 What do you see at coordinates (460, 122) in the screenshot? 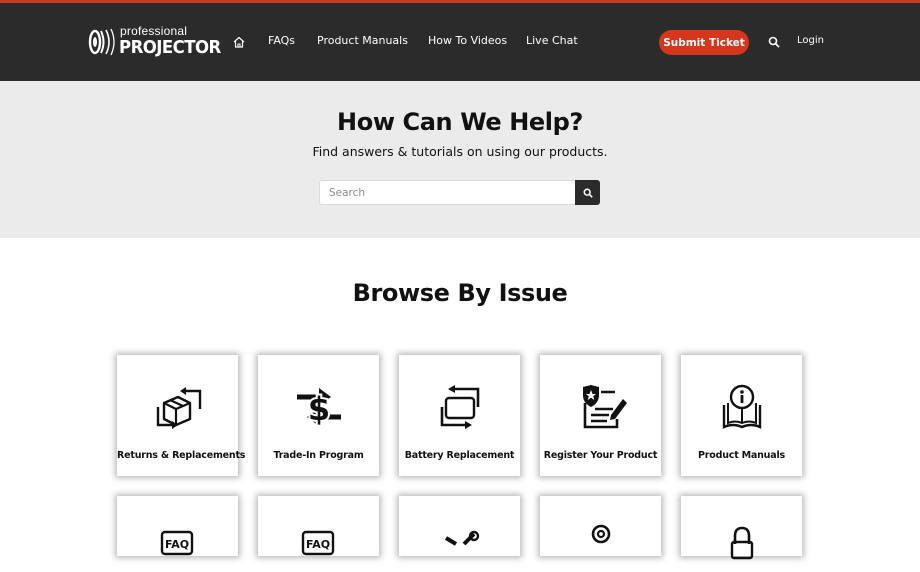
I see `hero-title: How Can We Help?` at bounding box center [460, 122].